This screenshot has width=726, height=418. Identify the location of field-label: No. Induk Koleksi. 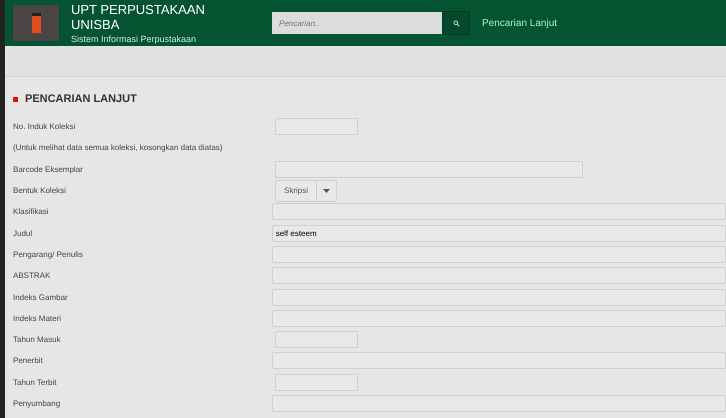
(44, 127).